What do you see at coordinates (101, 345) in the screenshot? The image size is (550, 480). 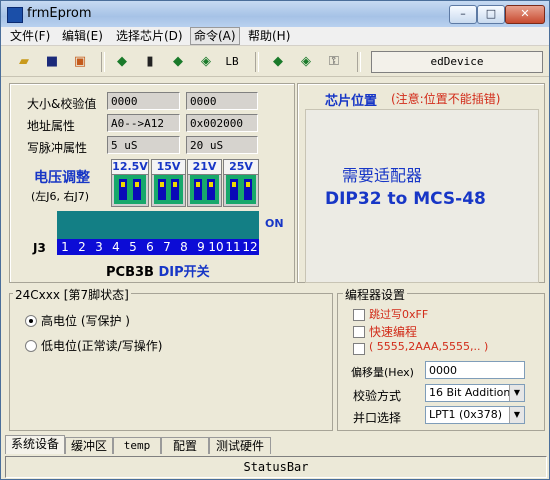 I see `pin-low-label: 低电位(正常读/写操作)` at bounding box center [101, 345].